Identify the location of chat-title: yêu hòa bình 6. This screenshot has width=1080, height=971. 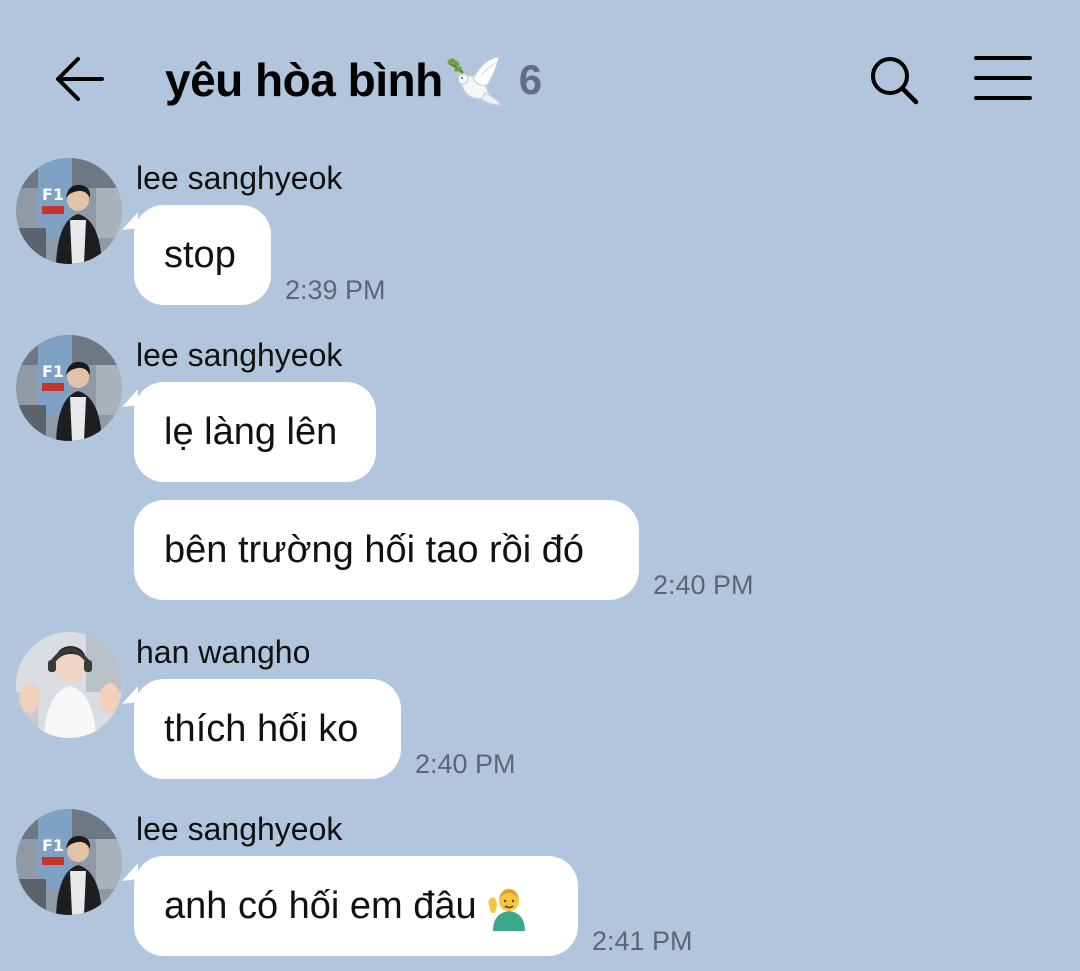
(353, 80).